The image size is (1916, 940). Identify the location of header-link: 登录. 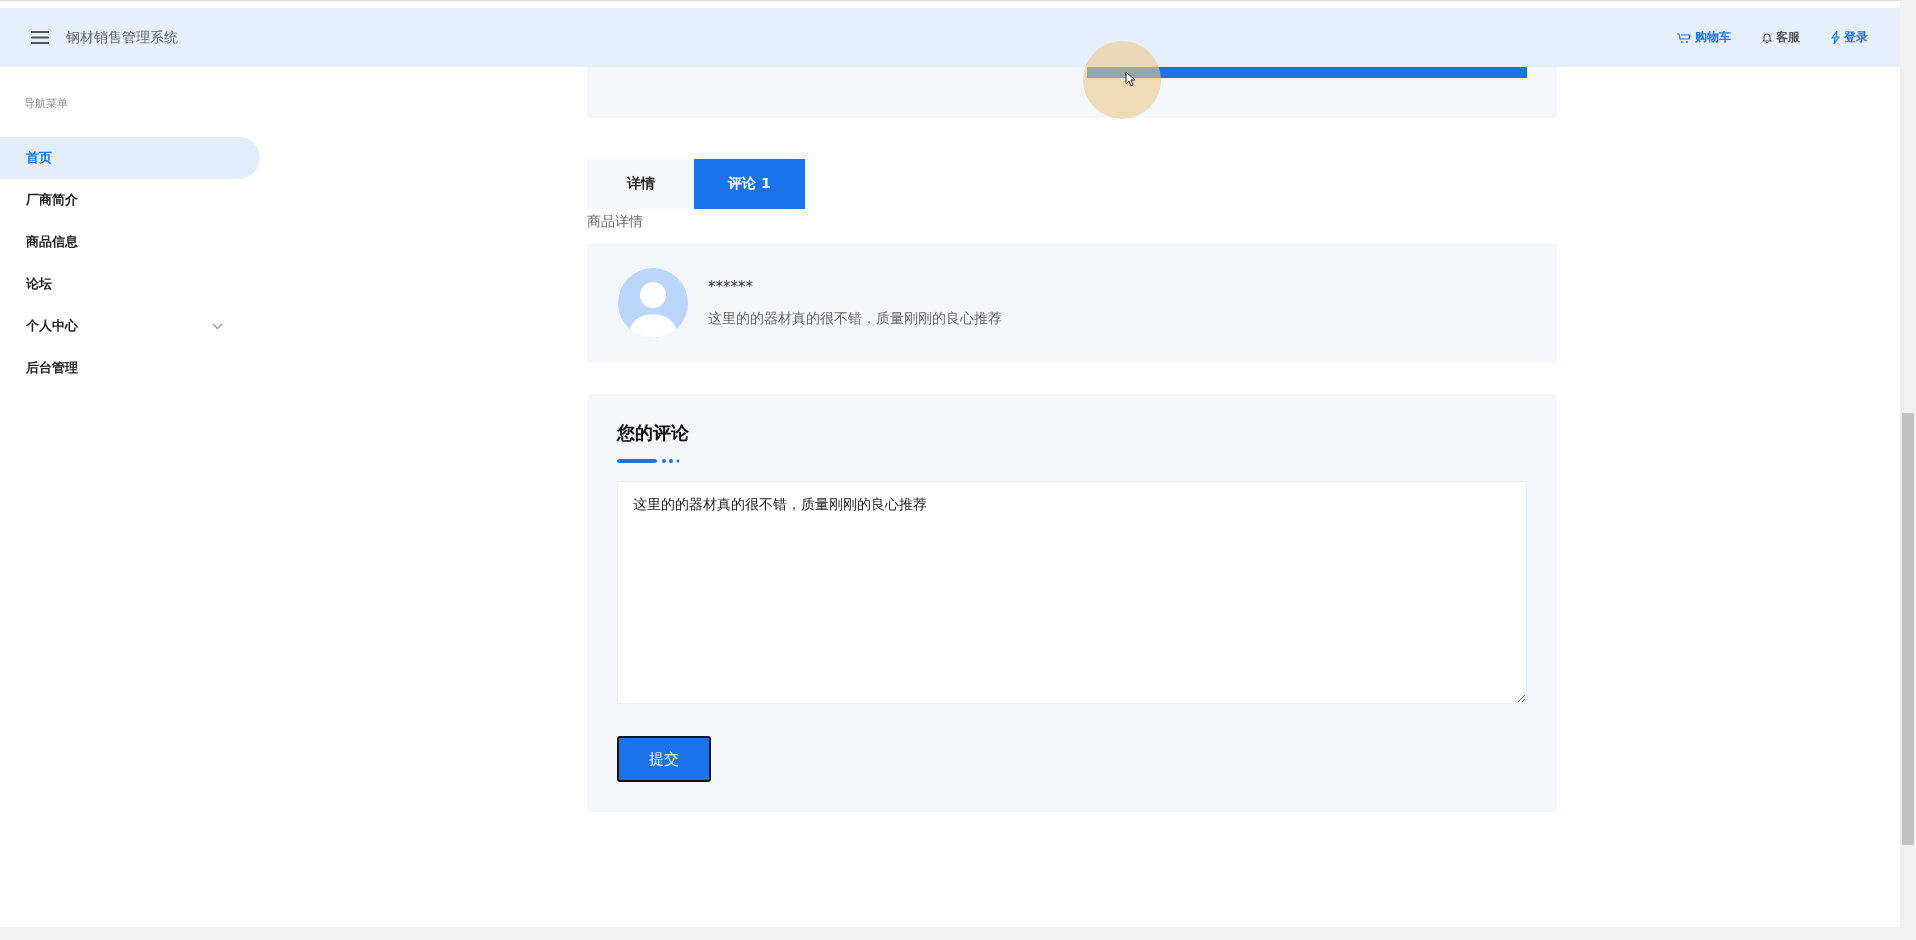
(1849, 37).